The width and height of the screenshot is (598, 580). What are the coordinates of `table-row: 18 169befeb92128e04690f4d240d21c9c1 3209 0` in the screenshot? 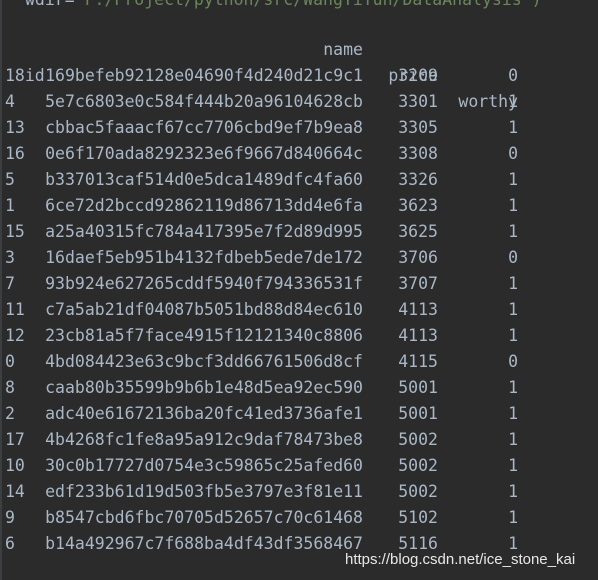 It's located at (300, 76).